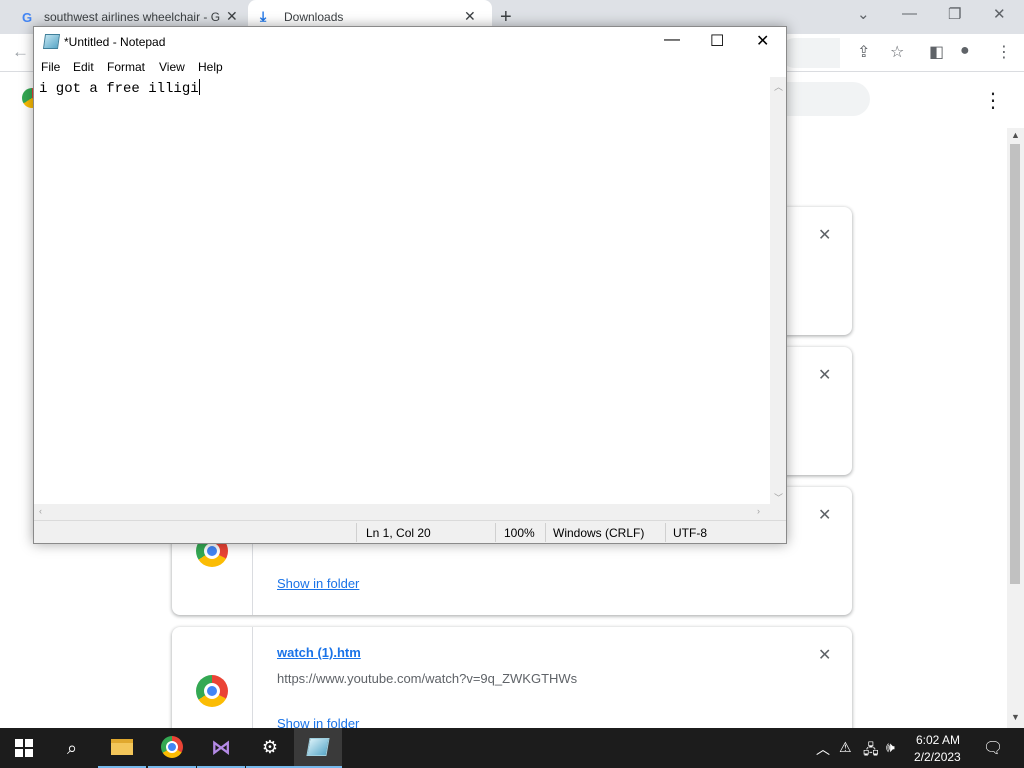 The height and width of the screenshot is (768, 1024). What do you see at coordinates (954, 14) in the screenshot?
I see `restore-icon: ❐` at bounding box center [954, 14].